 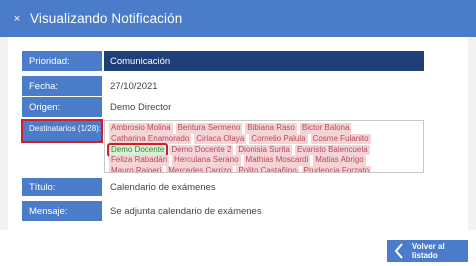 I want to click on close-icon: ×, so click(x=17, y=19).